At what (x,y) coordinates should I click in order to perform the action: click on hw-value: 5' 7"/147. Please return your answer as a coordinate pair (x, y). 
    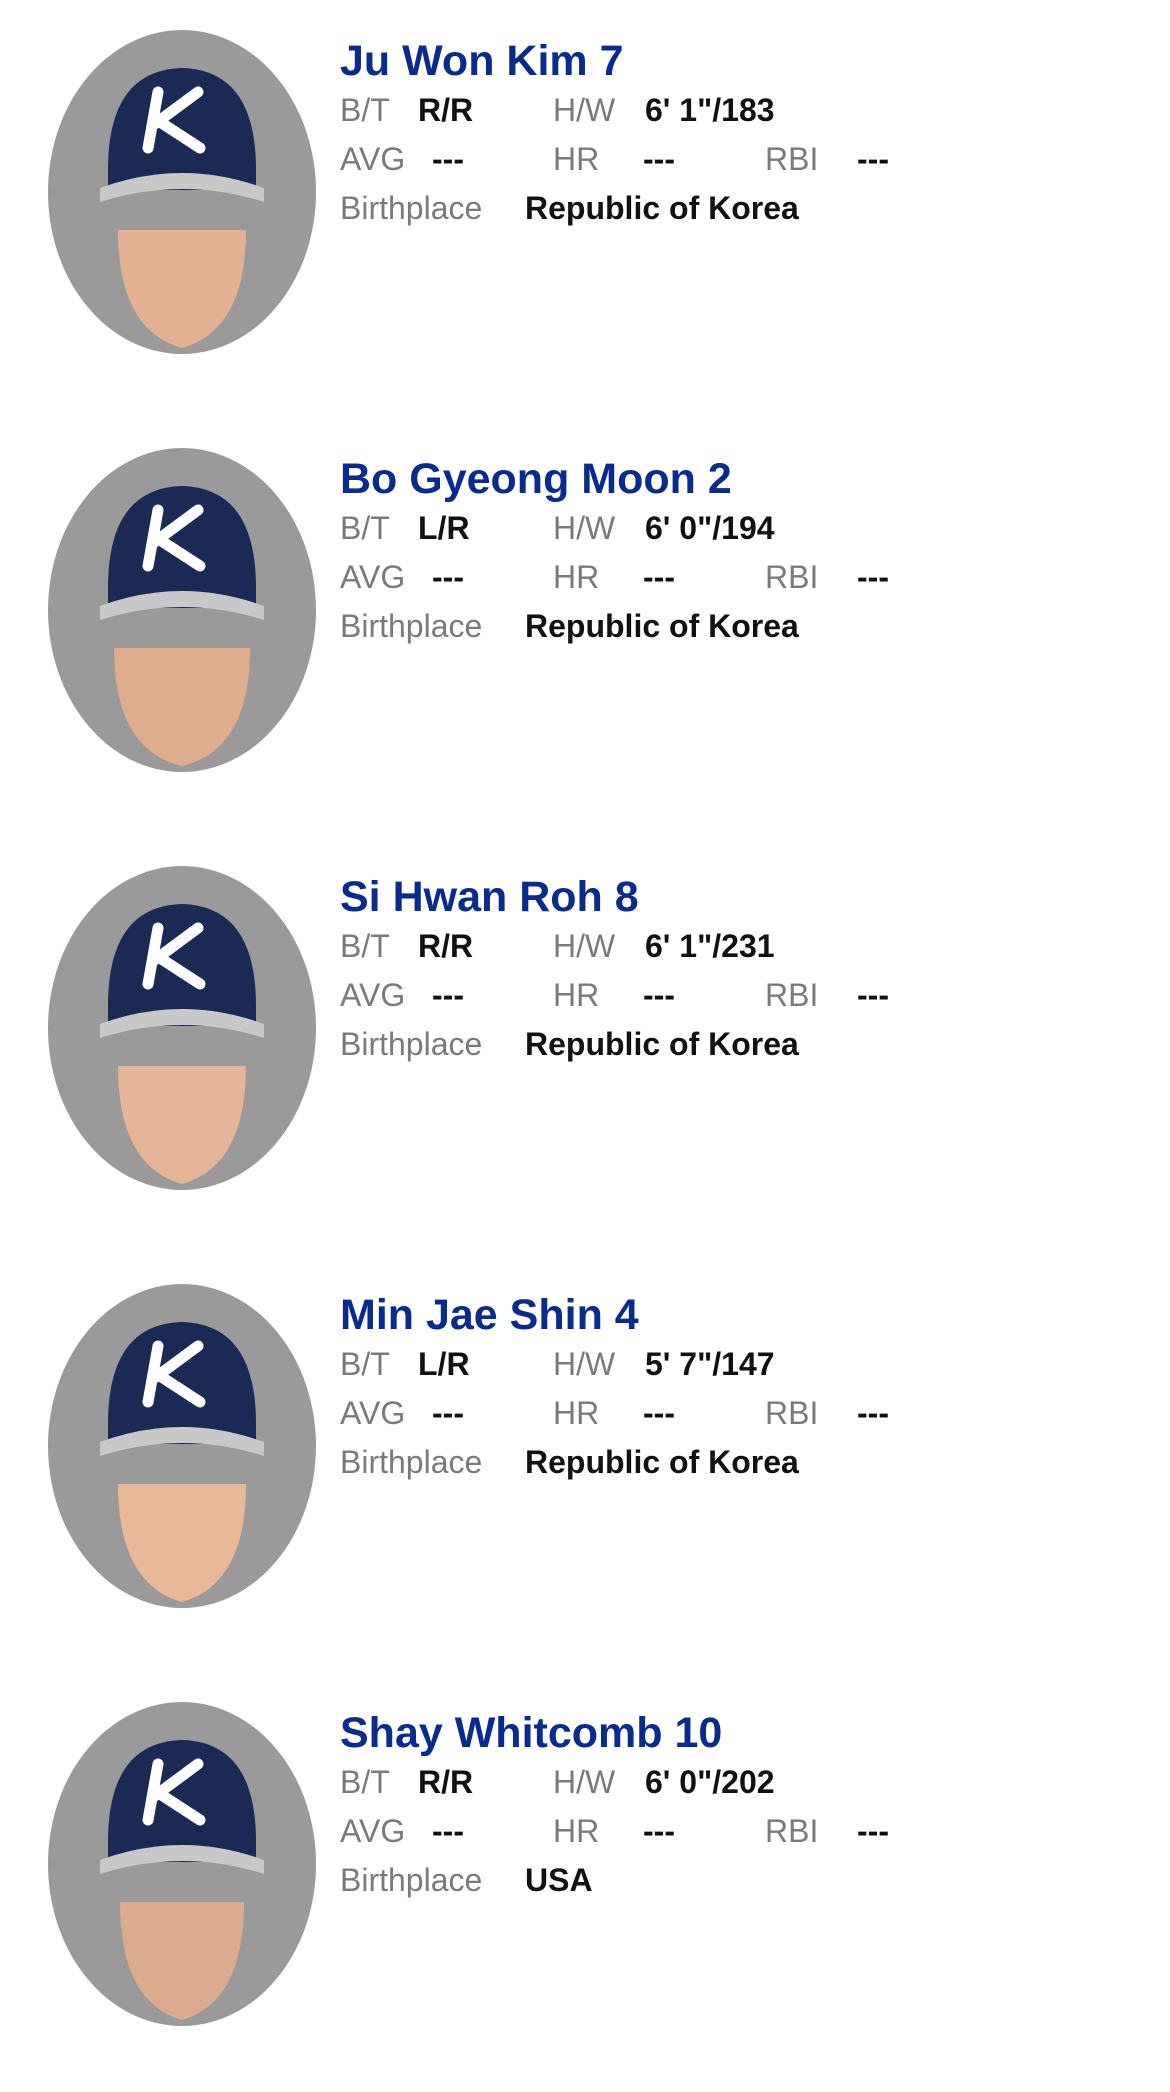
    Looking at the image, I should click on (710, 1364).